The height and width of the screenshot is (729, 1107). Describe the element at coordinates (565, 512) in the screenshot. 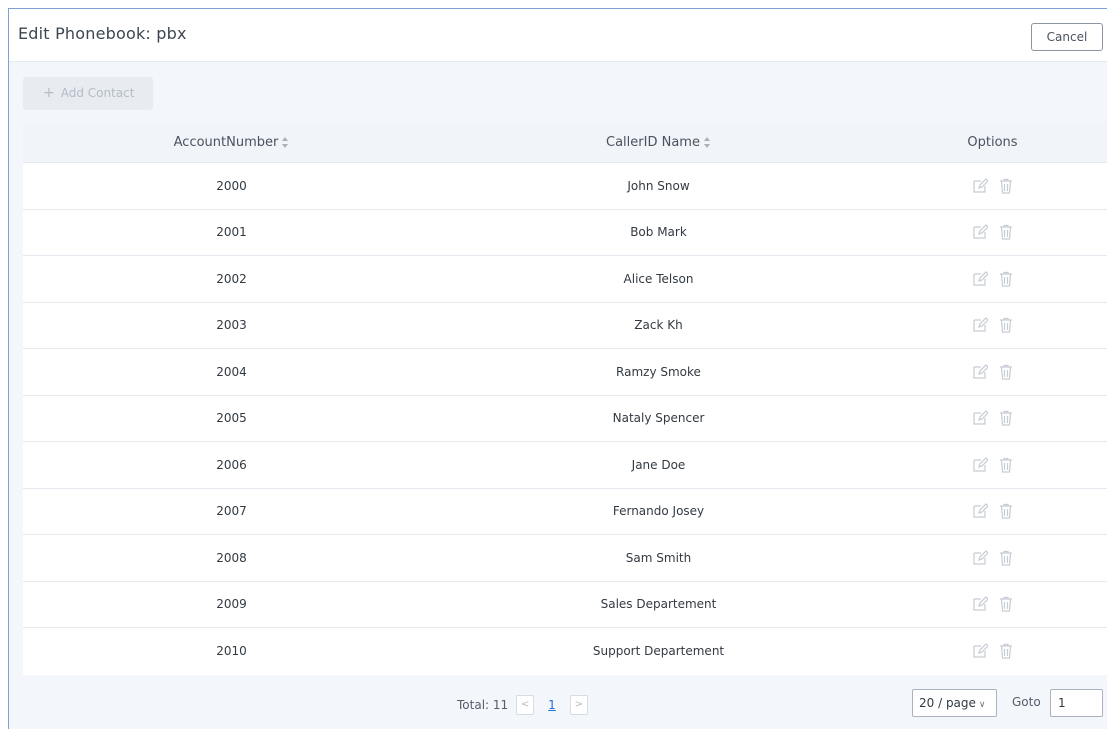

I see `table-row: 2007 Fernando Josey` at that location.